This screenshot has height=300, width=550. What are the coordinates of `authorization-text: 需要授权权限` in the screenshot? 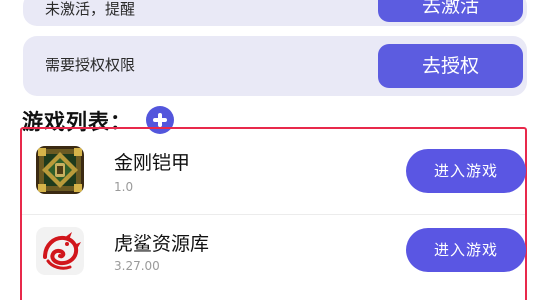 It's located at (90, 65).